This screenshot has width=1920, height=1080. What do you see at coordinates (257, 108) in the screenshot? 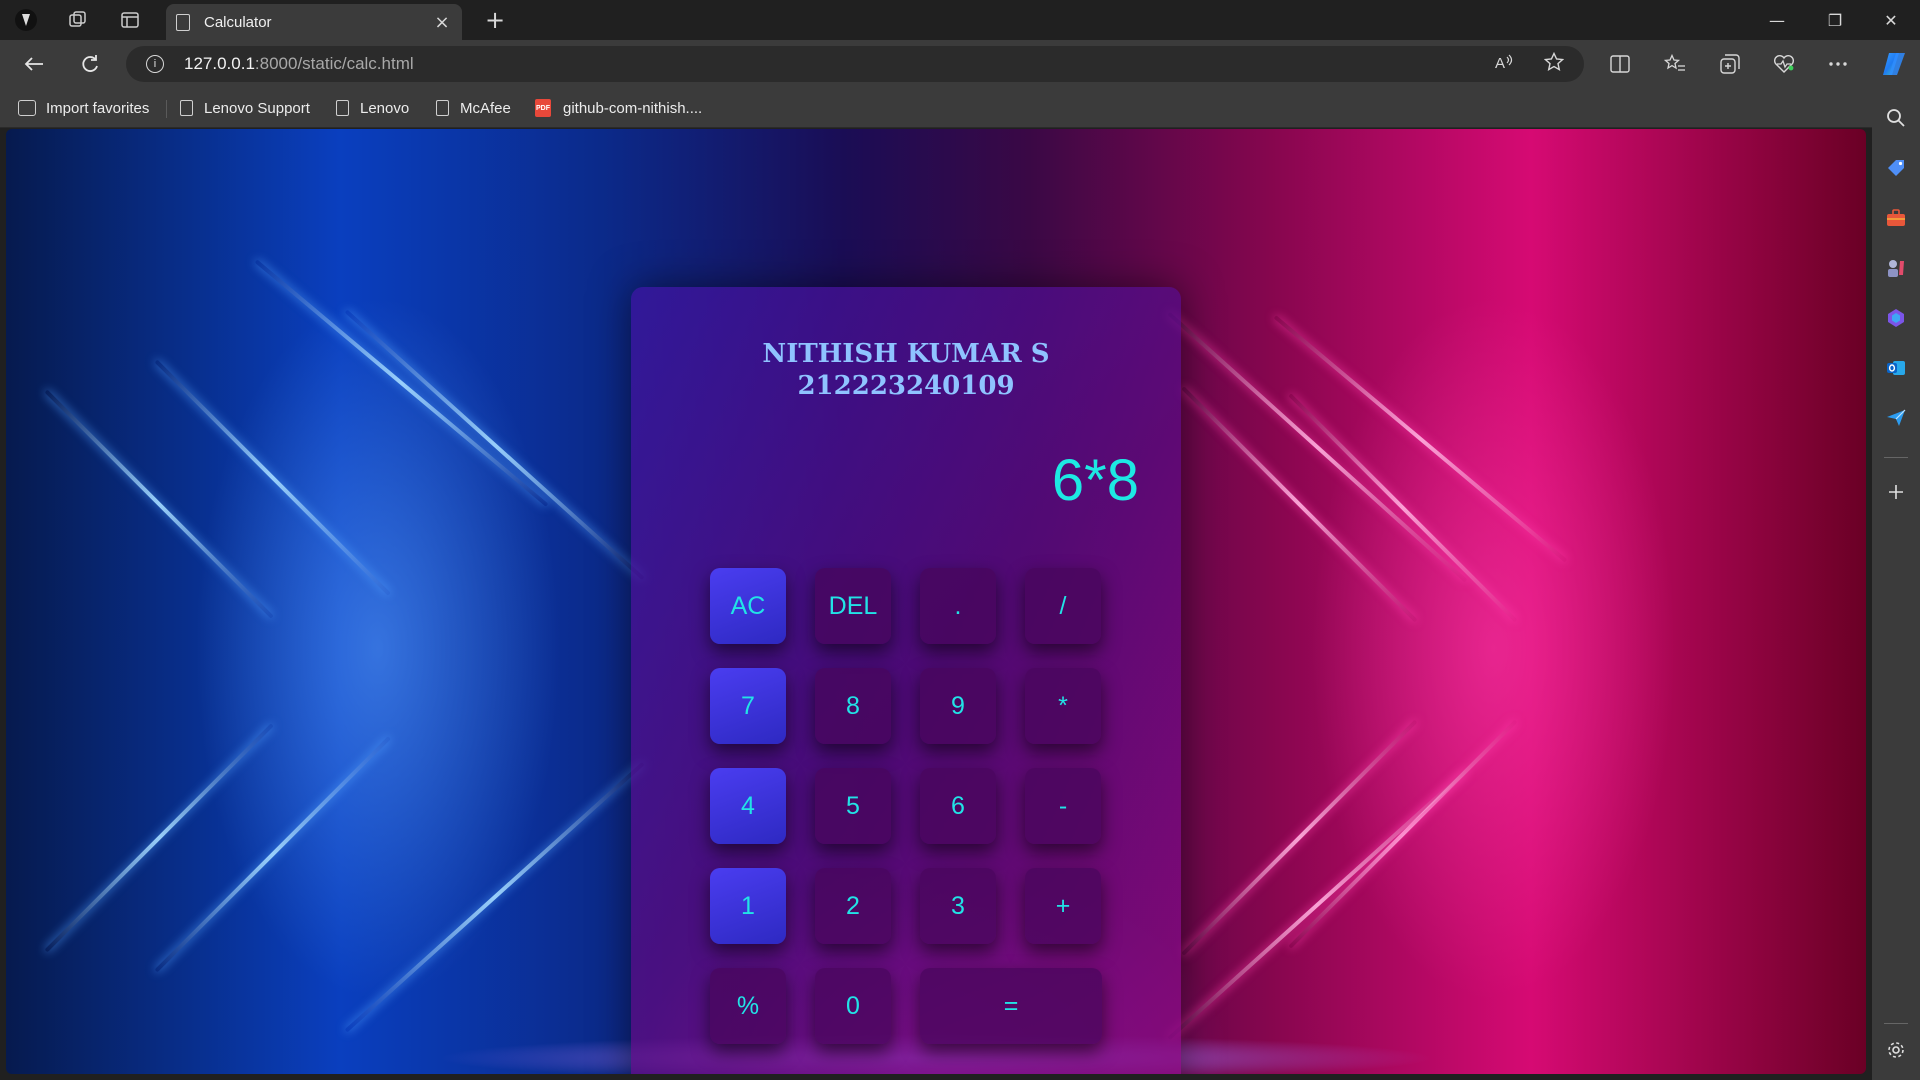
I see `favorite-label: Lenovo Support` at bounding box center [257, 108].